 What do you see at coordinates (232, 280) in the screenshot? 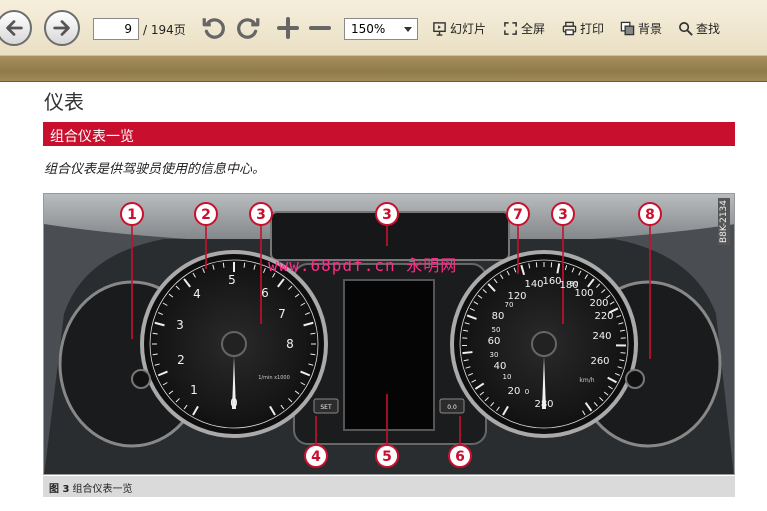
I see `tachometer-number: 5` at bounding box center [232, 280].